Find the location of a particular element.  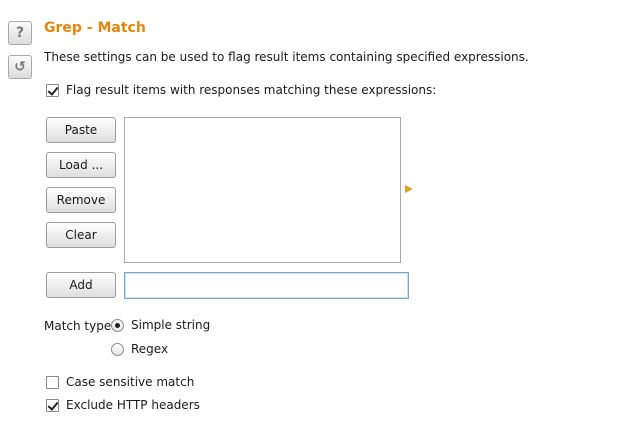

case-sensitive-label: Case sensitive match is located at coordinates (130, 382).